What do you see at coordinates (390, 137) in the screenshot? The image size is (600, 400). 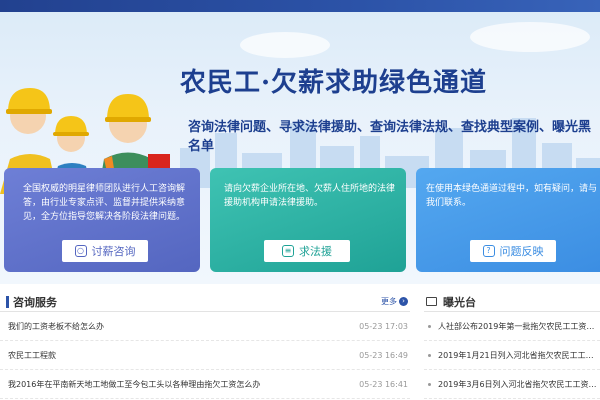 I see `hero-subtitle: 咨询法律问题、寻求法律援助、查询法律法规、查找典型案例、曝光黑名单` at bounding box center [390, 137].